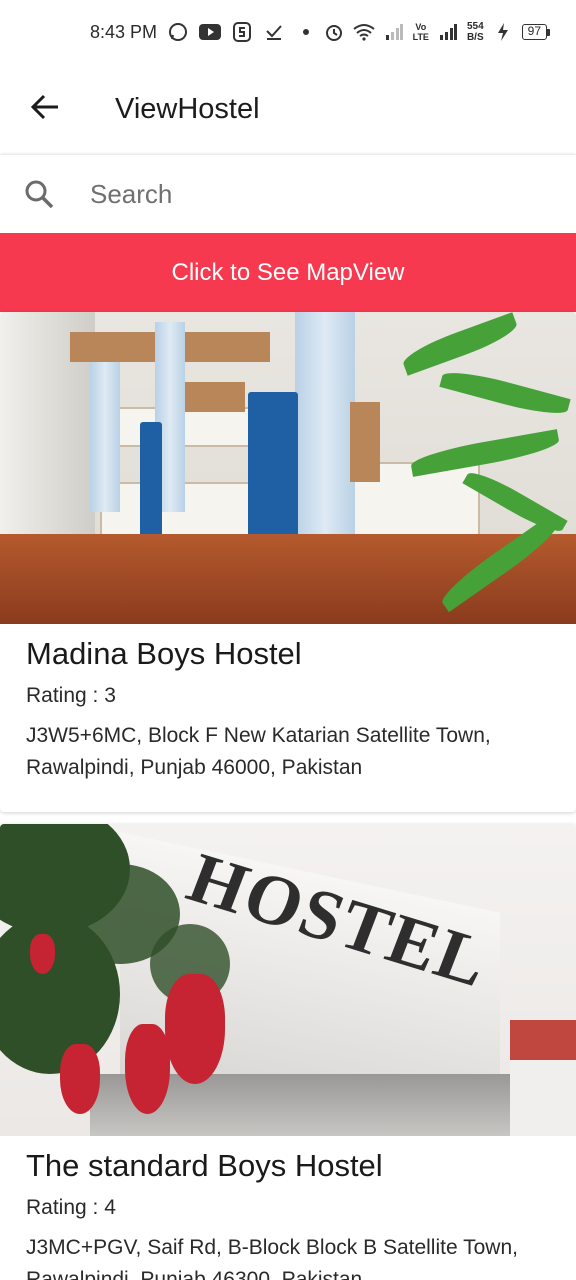 The width and height of the screenshot is (576, 1280). Describe the element at coordinates (420, 32) in the screenshot. I see `volte-indicator: Vo LTE` at that location.